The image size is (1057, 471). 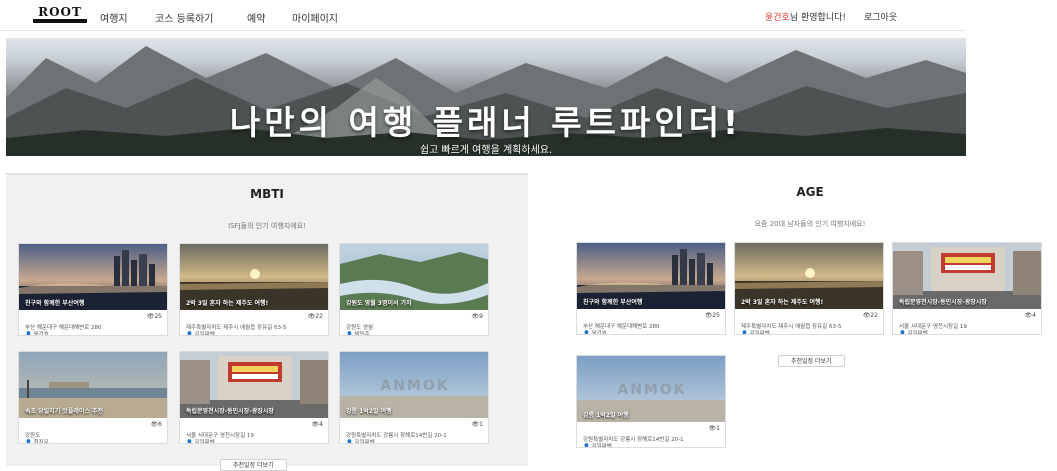 What do you see at coordinates (114, 17) in the screenshot?
I see `nav-item-destinations: 여행지` at bounding box center [114, 17].